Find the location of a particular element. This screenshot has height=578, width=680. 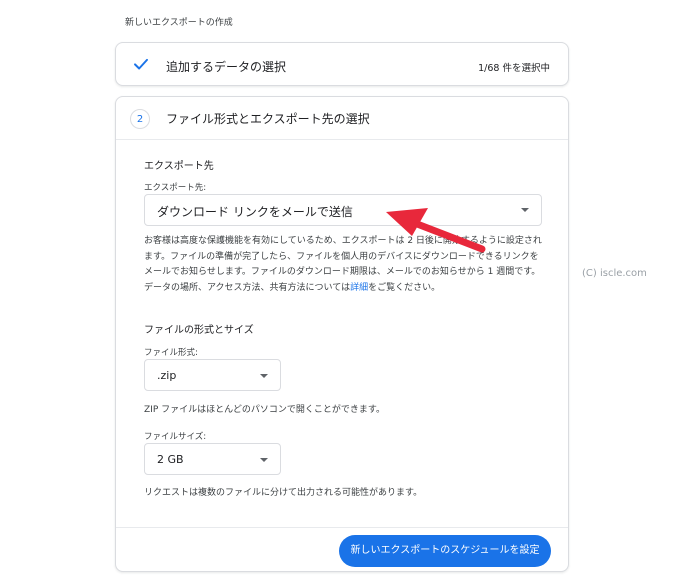

format-section-label: ファイルの形式とサイズ is located at coordinates (199, 330).